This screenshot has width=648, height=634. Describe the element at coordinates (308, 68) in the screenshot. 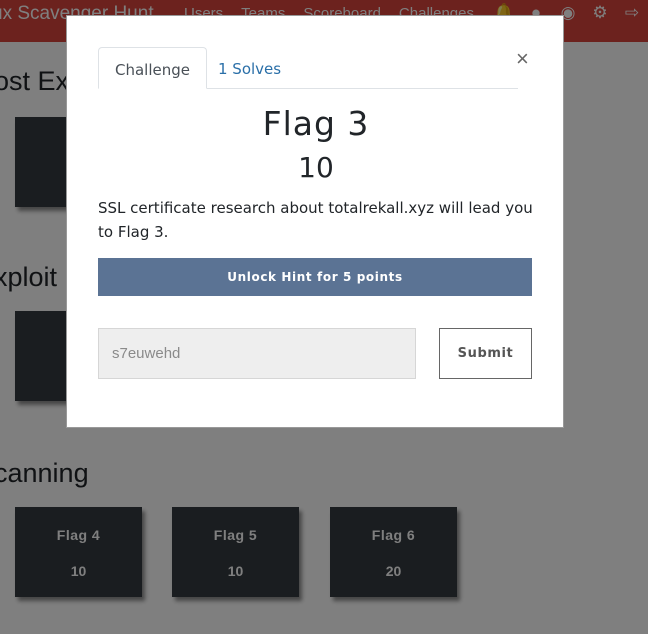

I see `modal-tabs: Challenge 1 Solves` at that location.